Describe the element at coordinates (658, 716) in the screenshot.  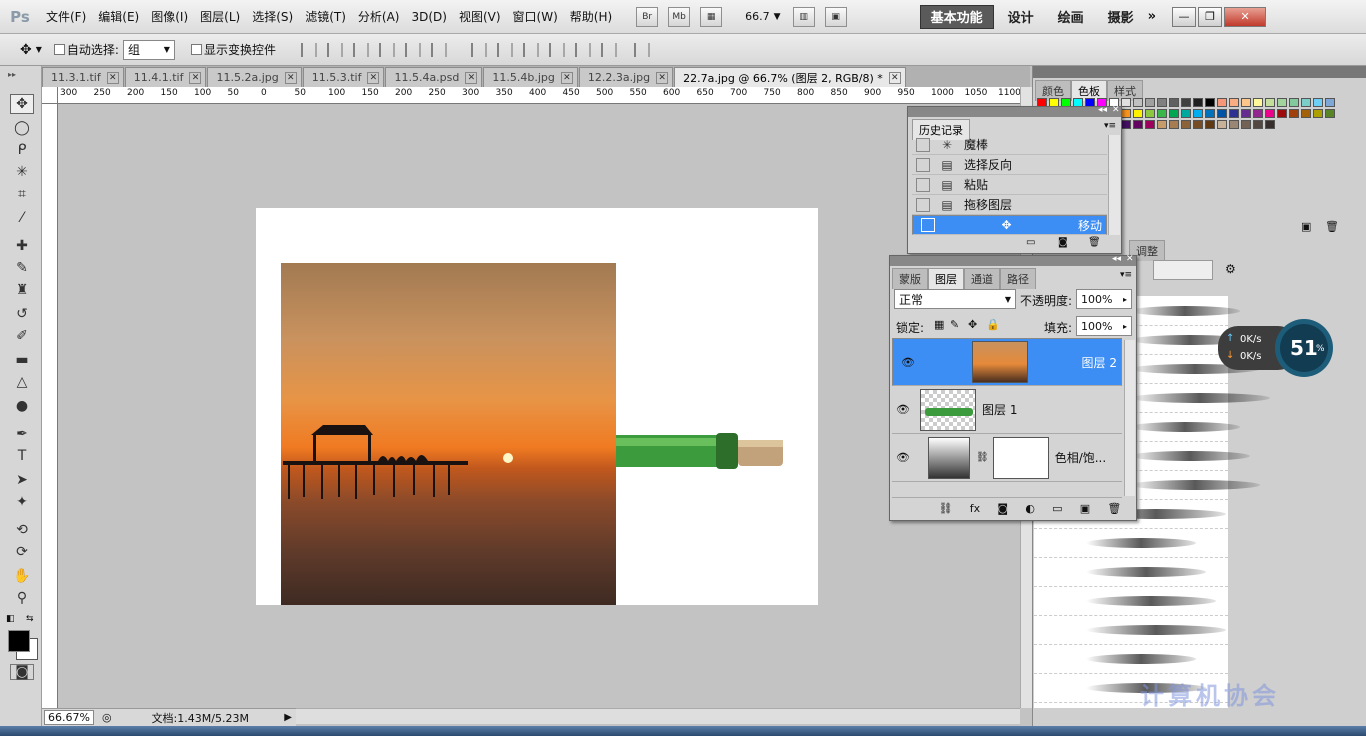
I see `horizontal-scrollbar` at that location.